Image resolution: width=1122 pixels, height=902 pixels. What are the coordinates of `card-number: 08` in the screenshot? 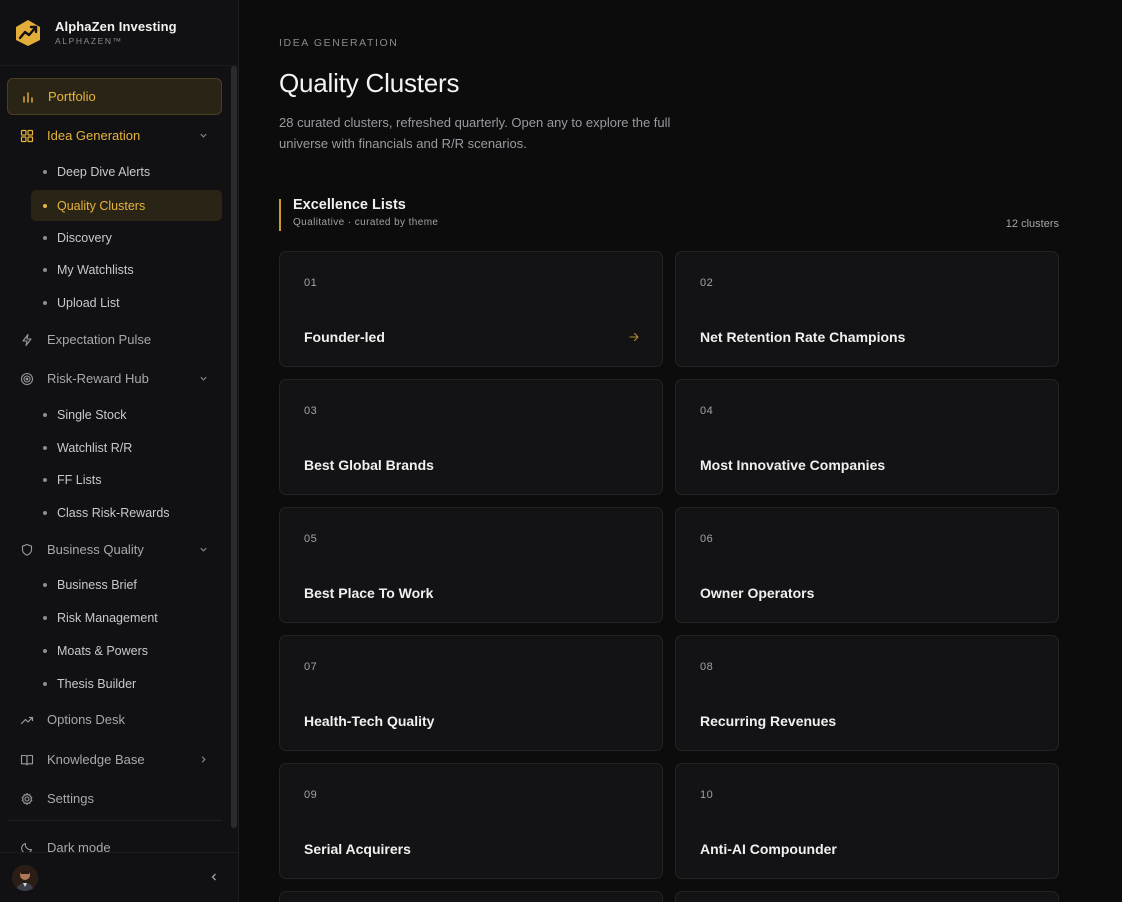 It's located at (707, 667).